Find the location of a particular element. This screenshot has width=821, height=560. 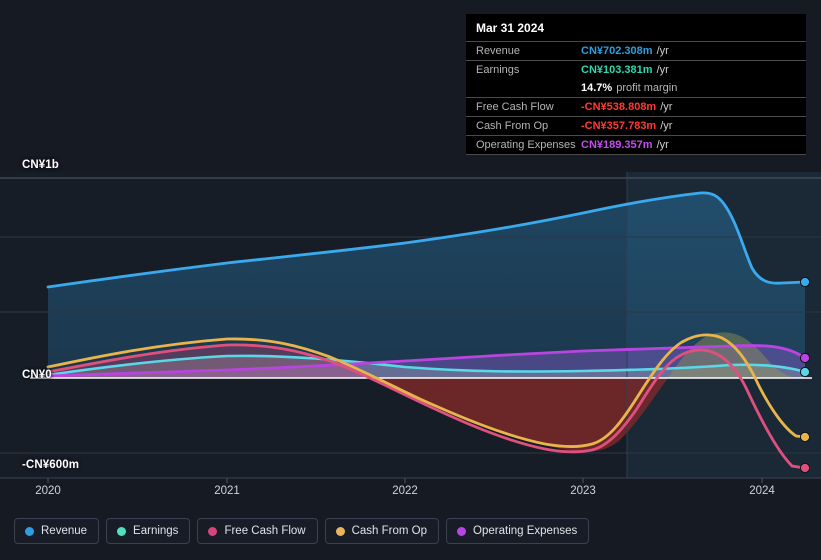

legend-label-revenue: Revenue is located at coordinates (64, 531).